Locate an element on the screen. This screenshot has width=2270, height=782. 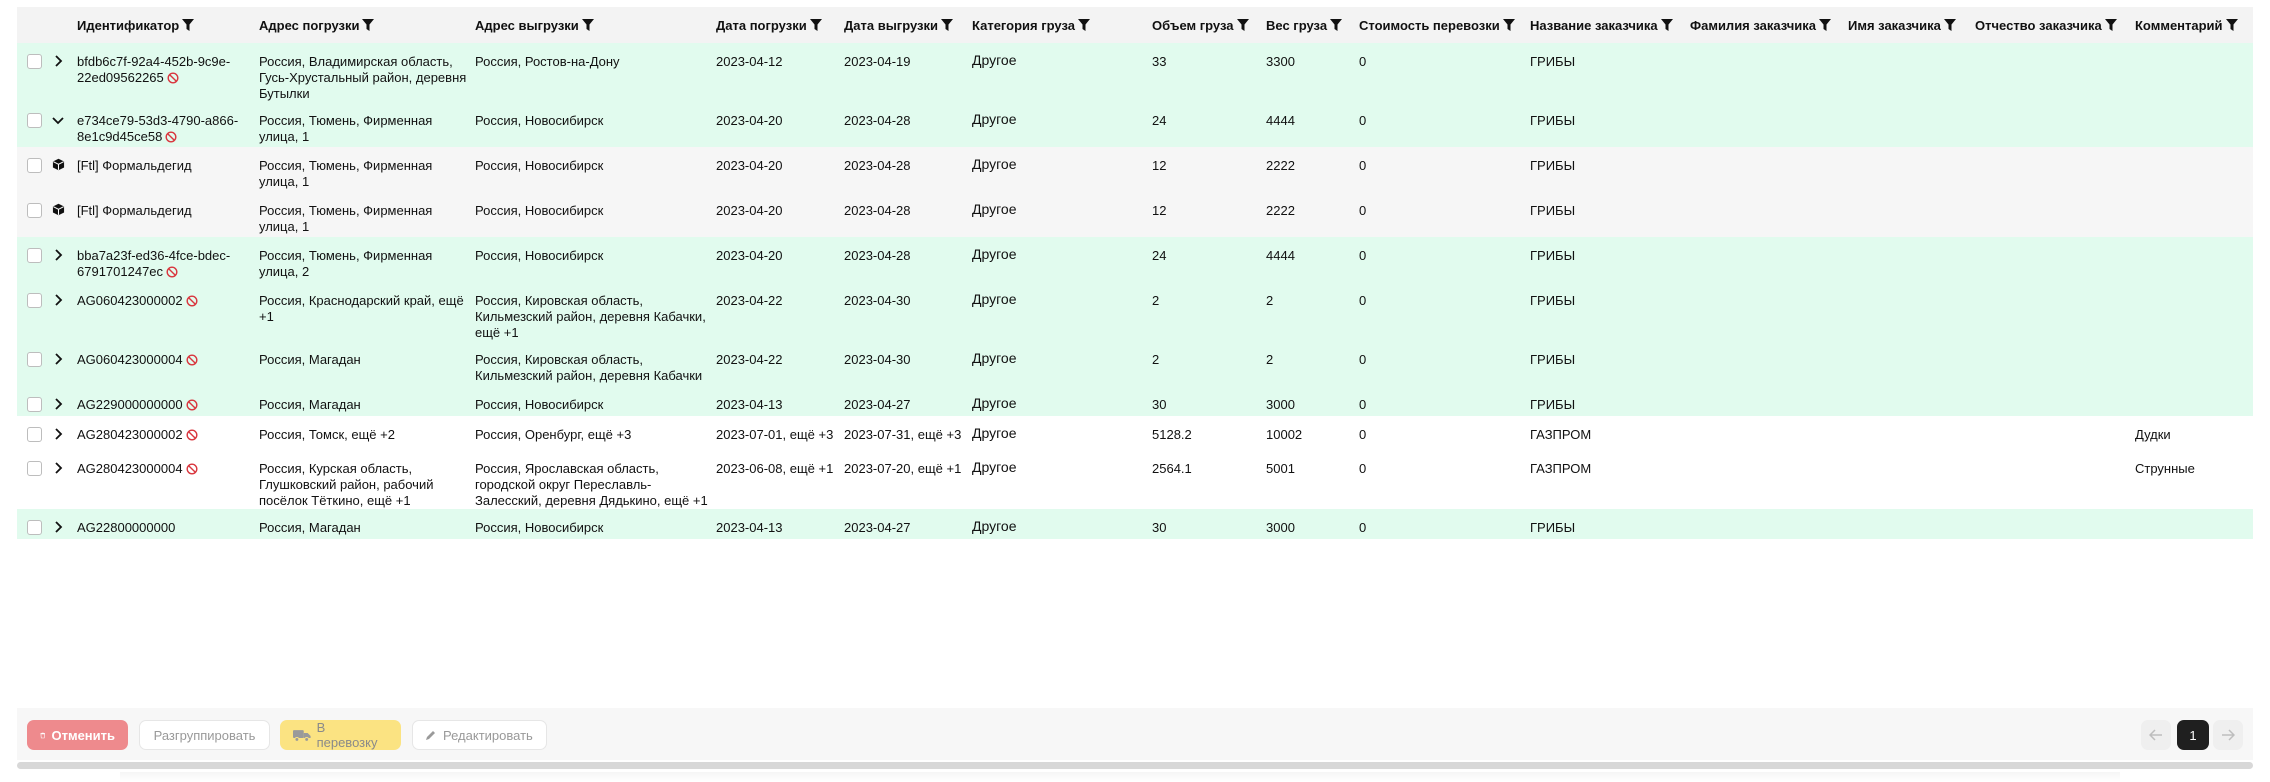
cell-load-address: Россия, Краснодарский край, ещё +1 is located at coordinates (363, 311).